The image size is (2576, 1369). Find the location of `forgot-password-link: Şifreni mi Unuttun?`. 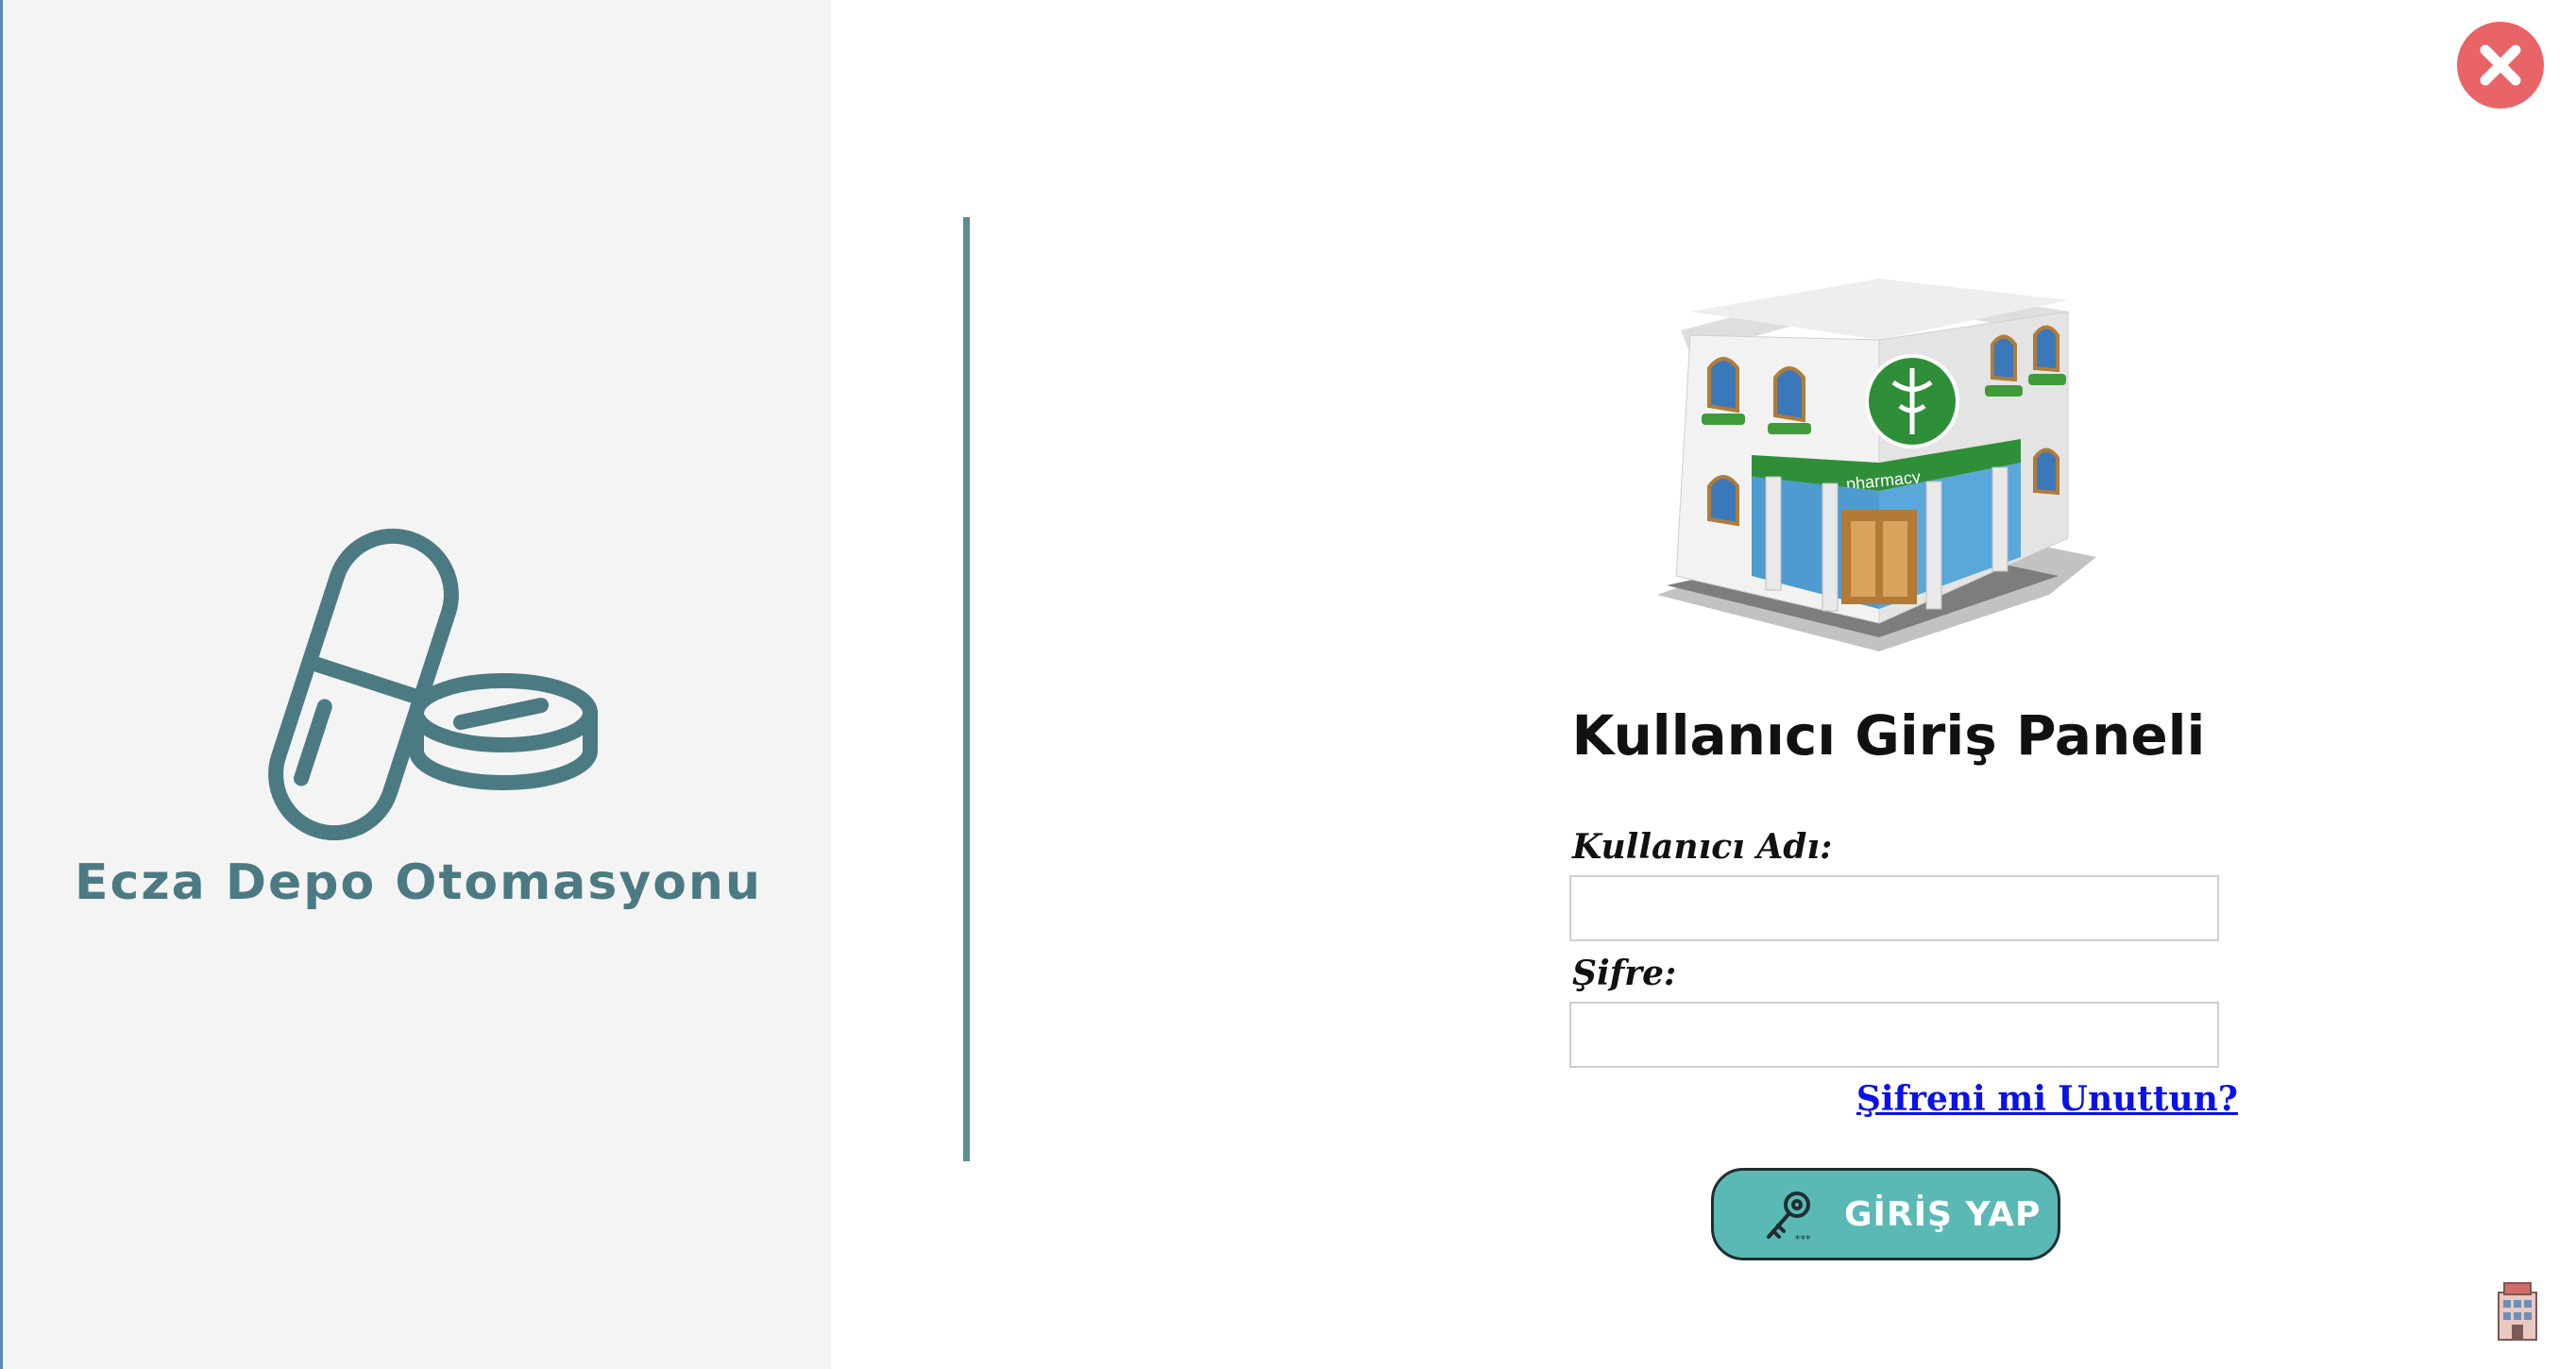

forgot-password-link: Şifreni mi Unuttun? is located at coordinates (2047, 1099).